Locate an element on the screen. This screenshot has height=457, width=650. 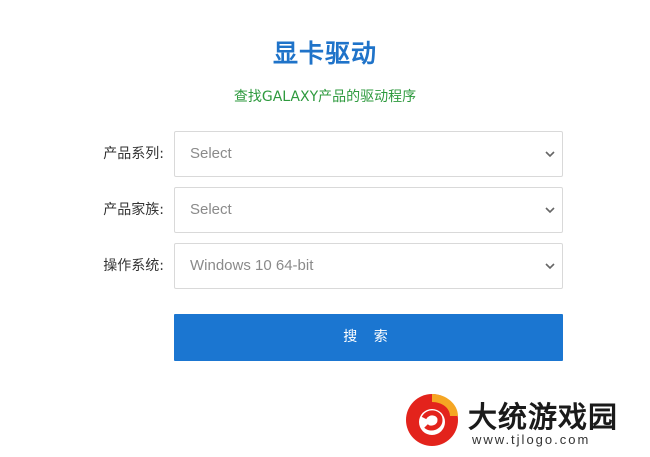
product-family-select: Select is located at coordinates (368, 210).